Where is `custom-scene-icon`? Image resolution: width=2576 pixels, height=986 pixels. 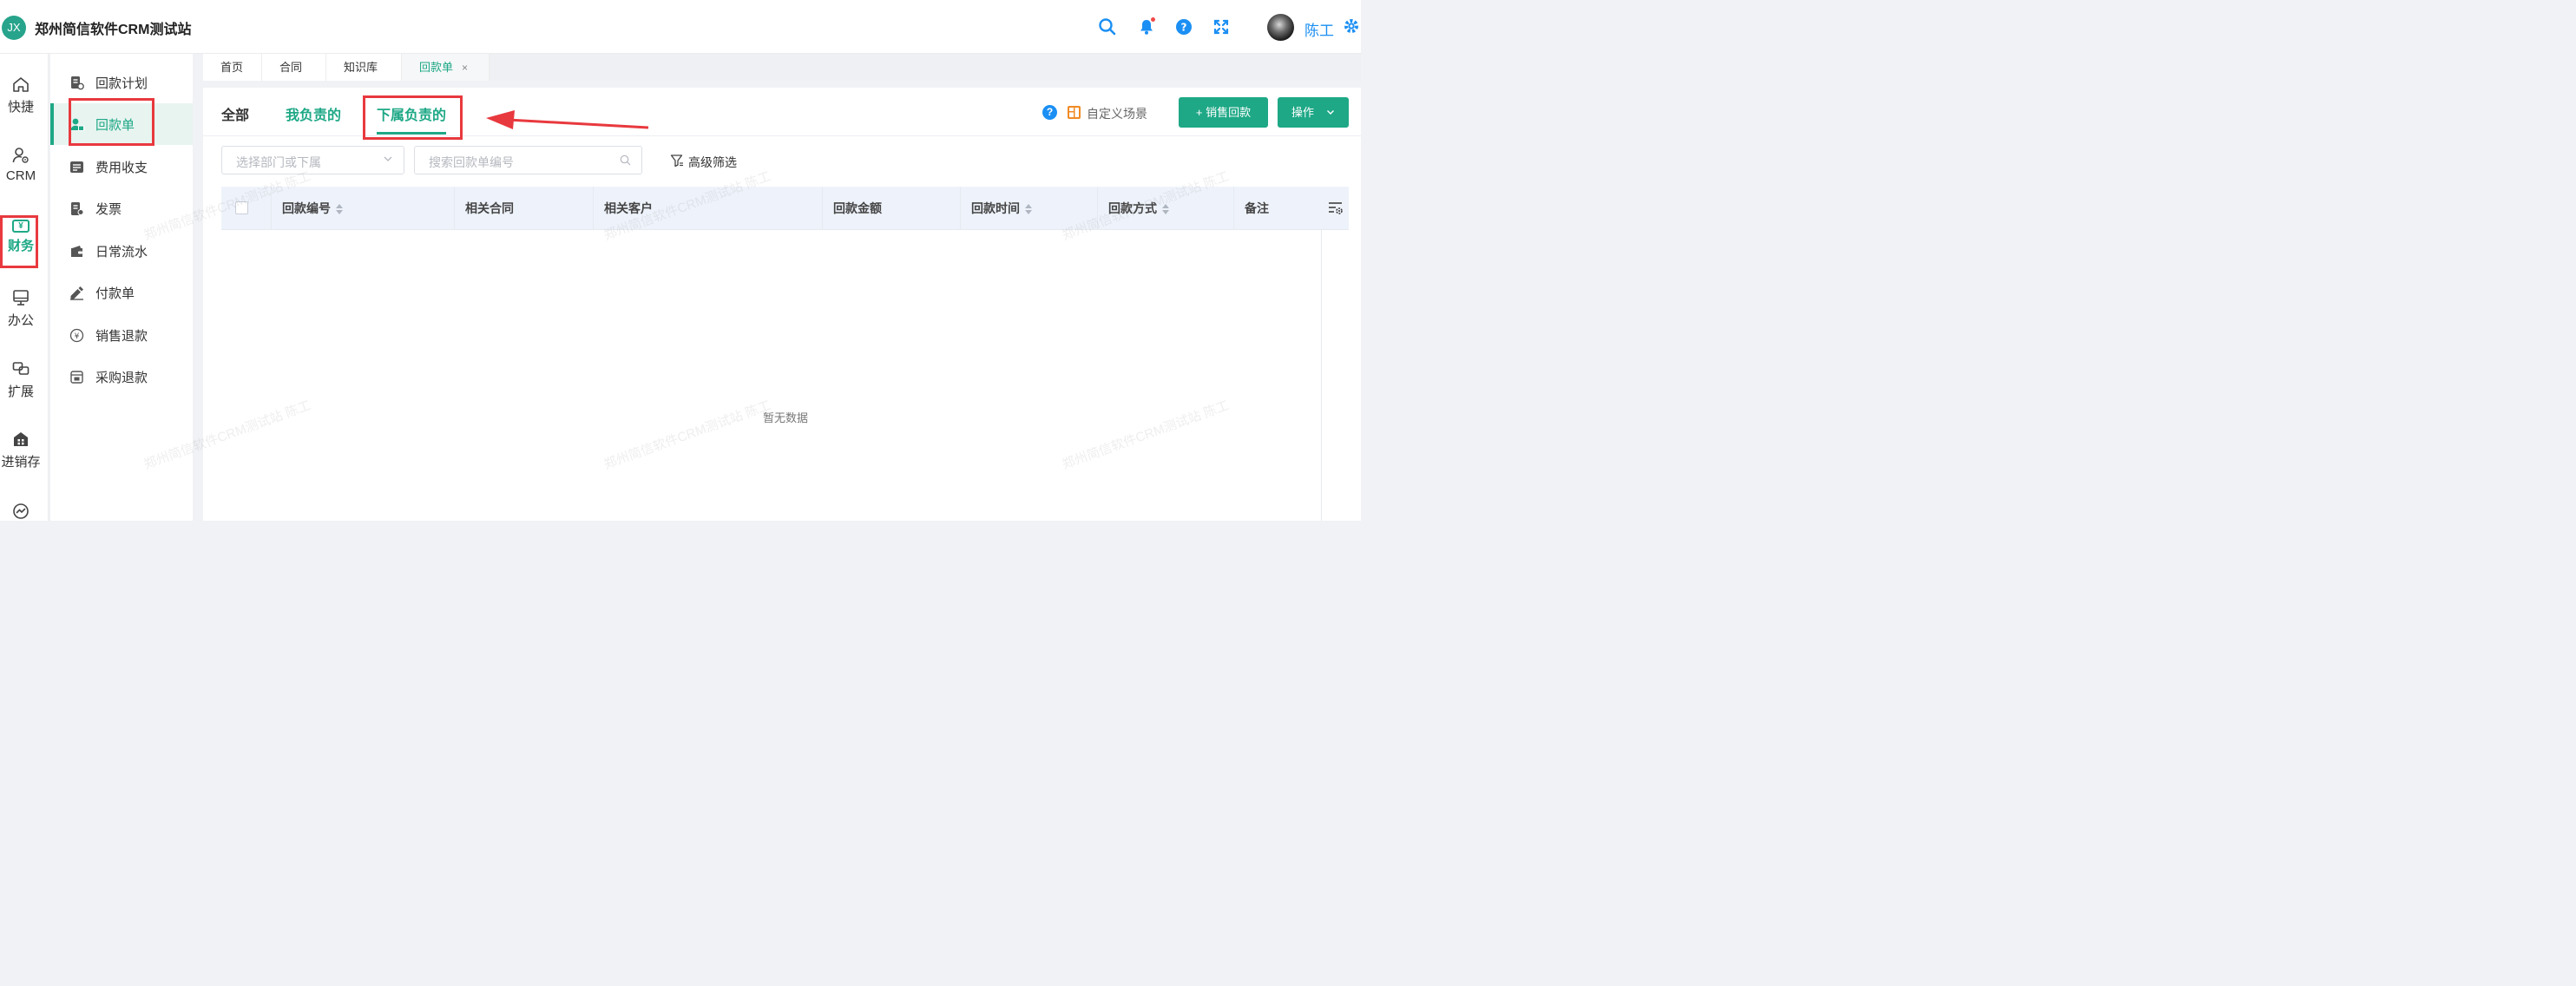
custom-scene-icon is located at coordinates (1074, 113).